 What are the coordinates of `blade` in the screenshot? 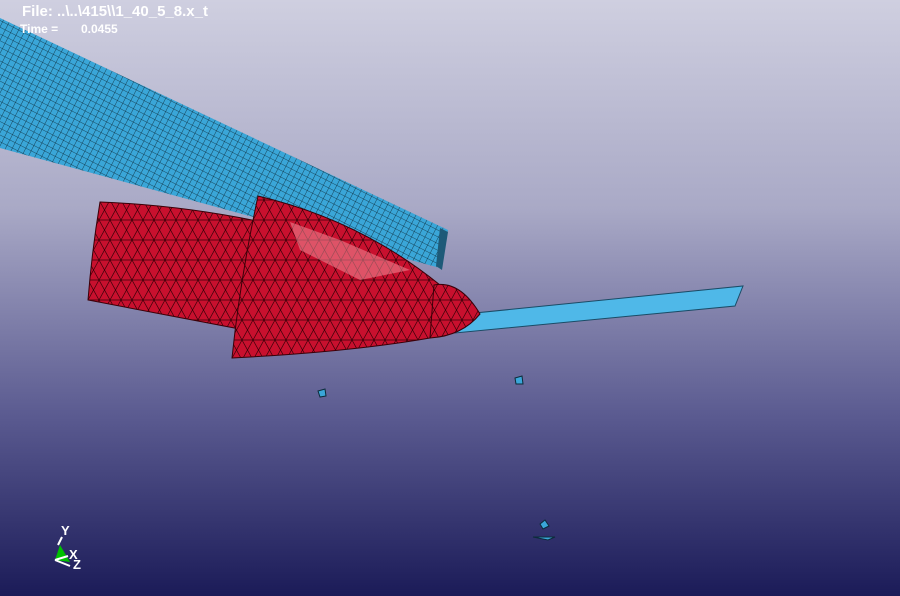 It's located at (599, 309).